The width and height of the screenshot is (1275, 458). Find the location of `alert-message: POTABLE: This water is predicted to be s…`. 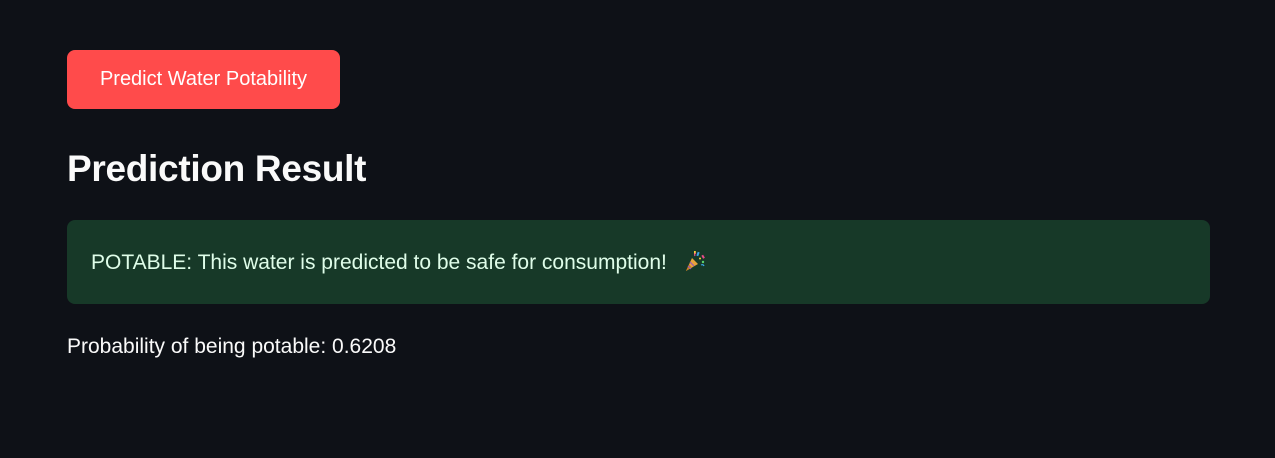

alert-message: POTABLE: This water is predicted to be s… is located at coordinates (399, 262).